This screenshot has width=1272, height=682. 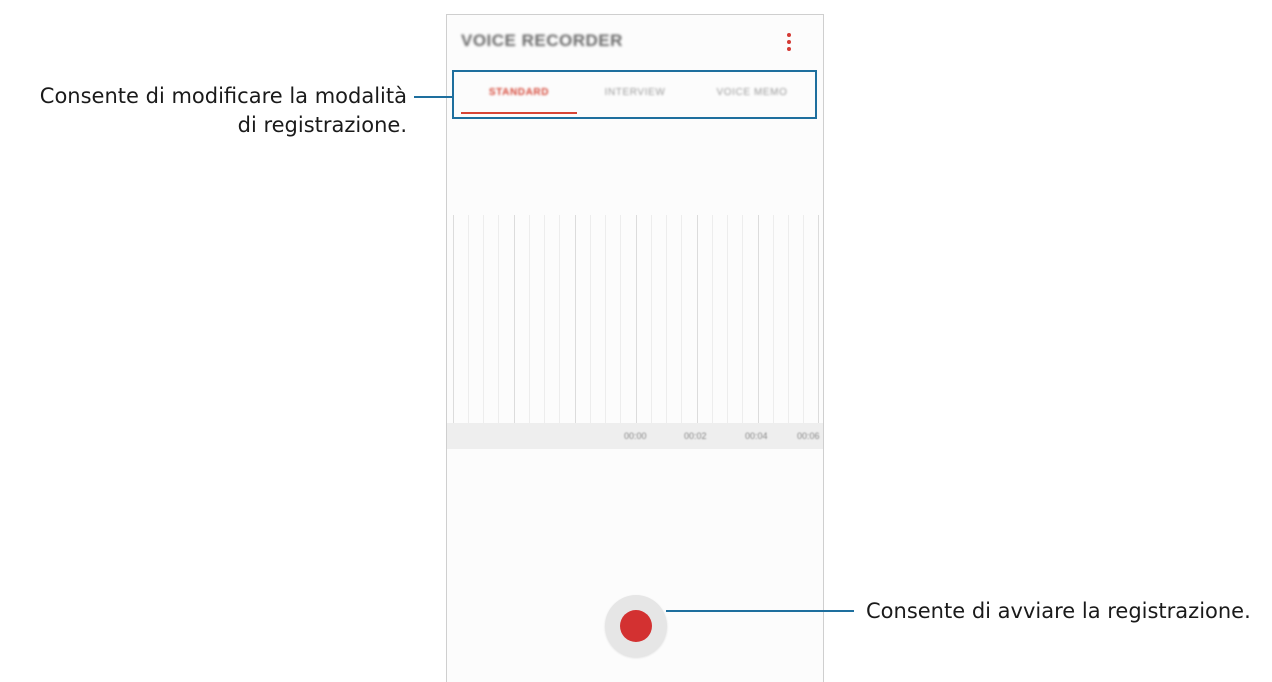 I want to click on record-callout-line, so click(x=760, y=611).